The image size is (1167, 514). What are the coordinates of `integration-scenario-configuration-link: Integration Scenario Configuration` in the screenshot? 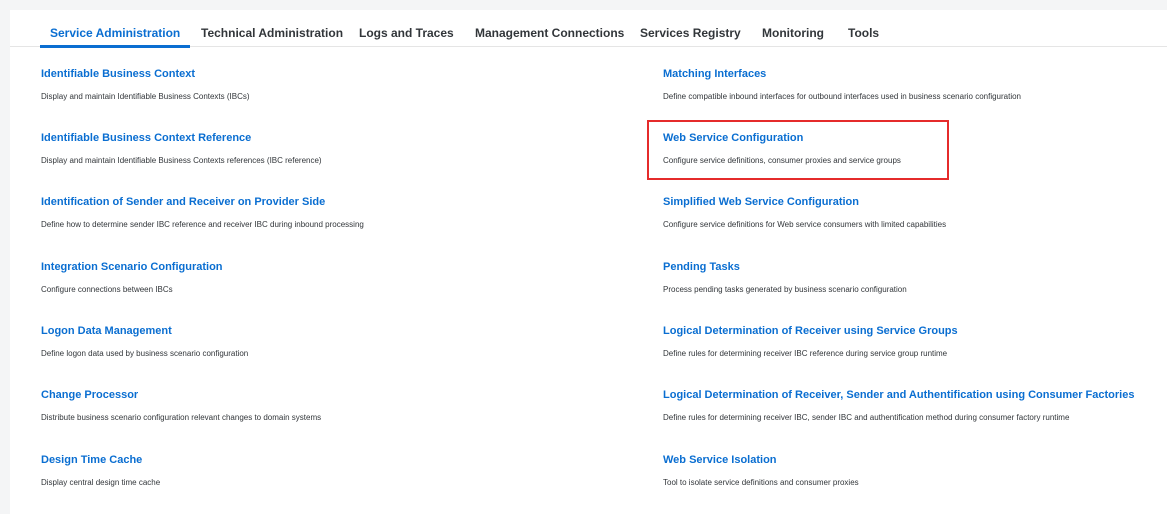 It's located at (291, 267).